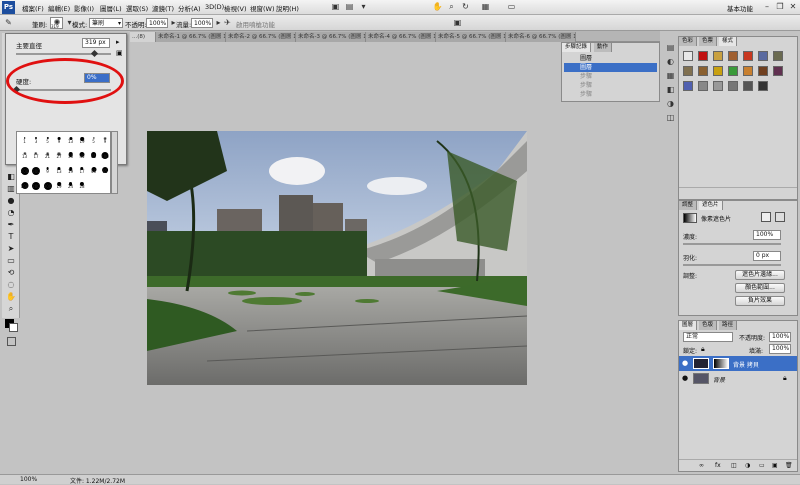 The width and height of the screenshot is (800, 485). What do you see at coordinates (610, 67) in the screenshot?
I see `history-item-selected: 圖層` at bounding box center [610, 67].